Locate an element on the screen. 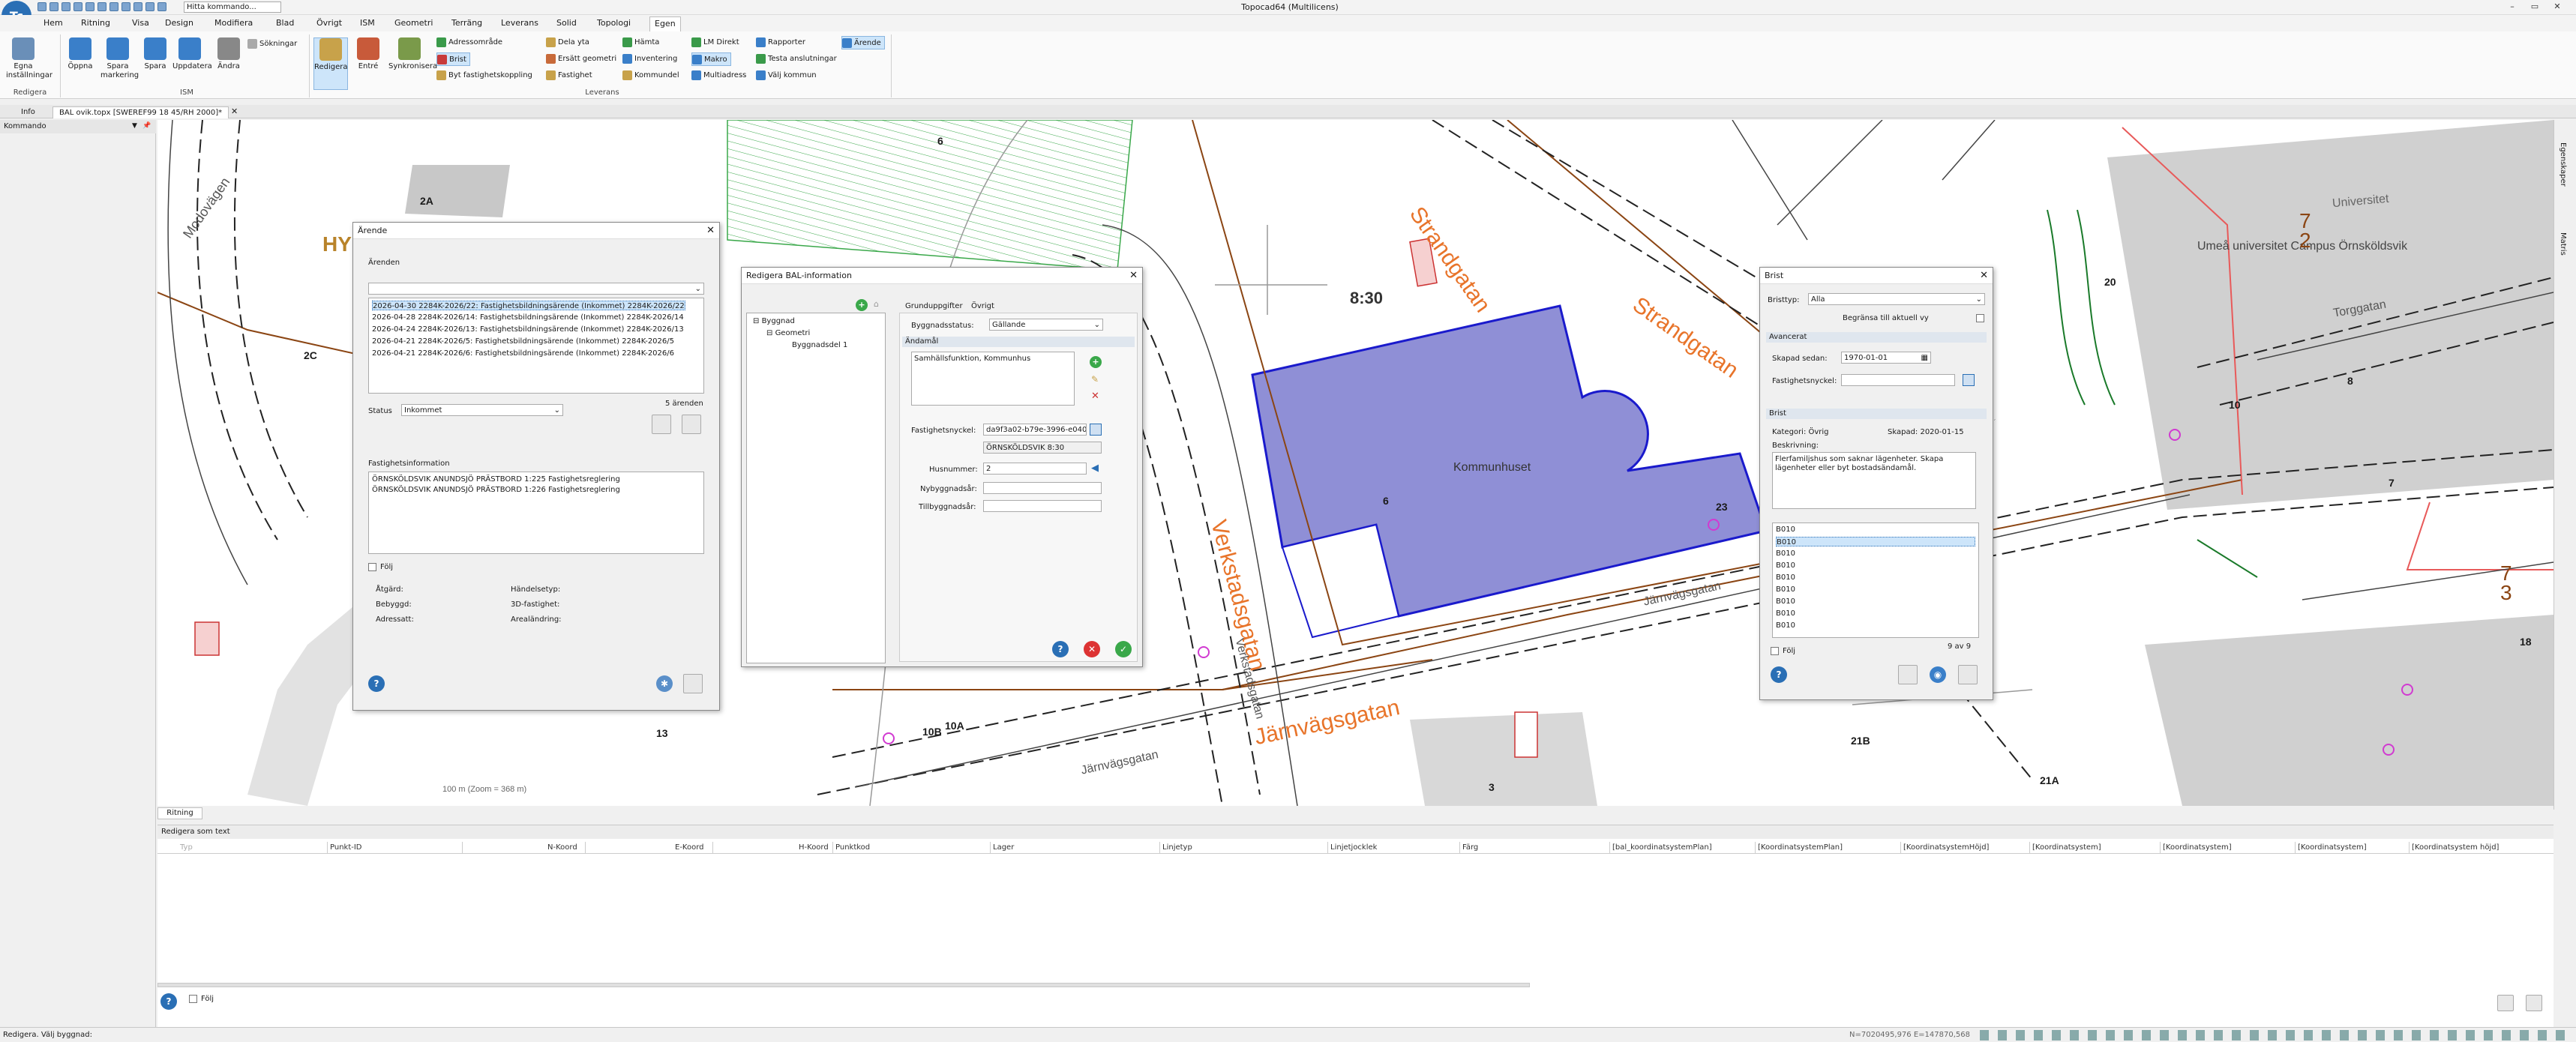  column-header: Färg is located at coordinates (1470, 847).